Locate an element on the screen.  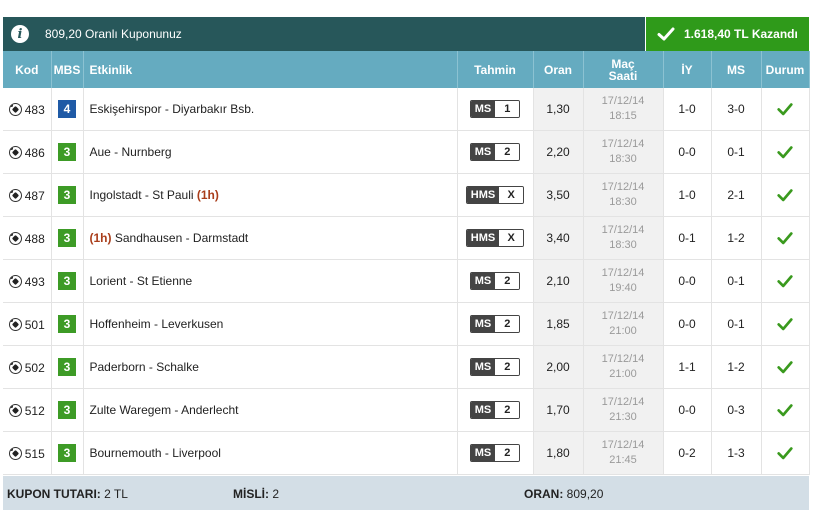
mbs-cell: 4 is located at coordinates (67, 109).